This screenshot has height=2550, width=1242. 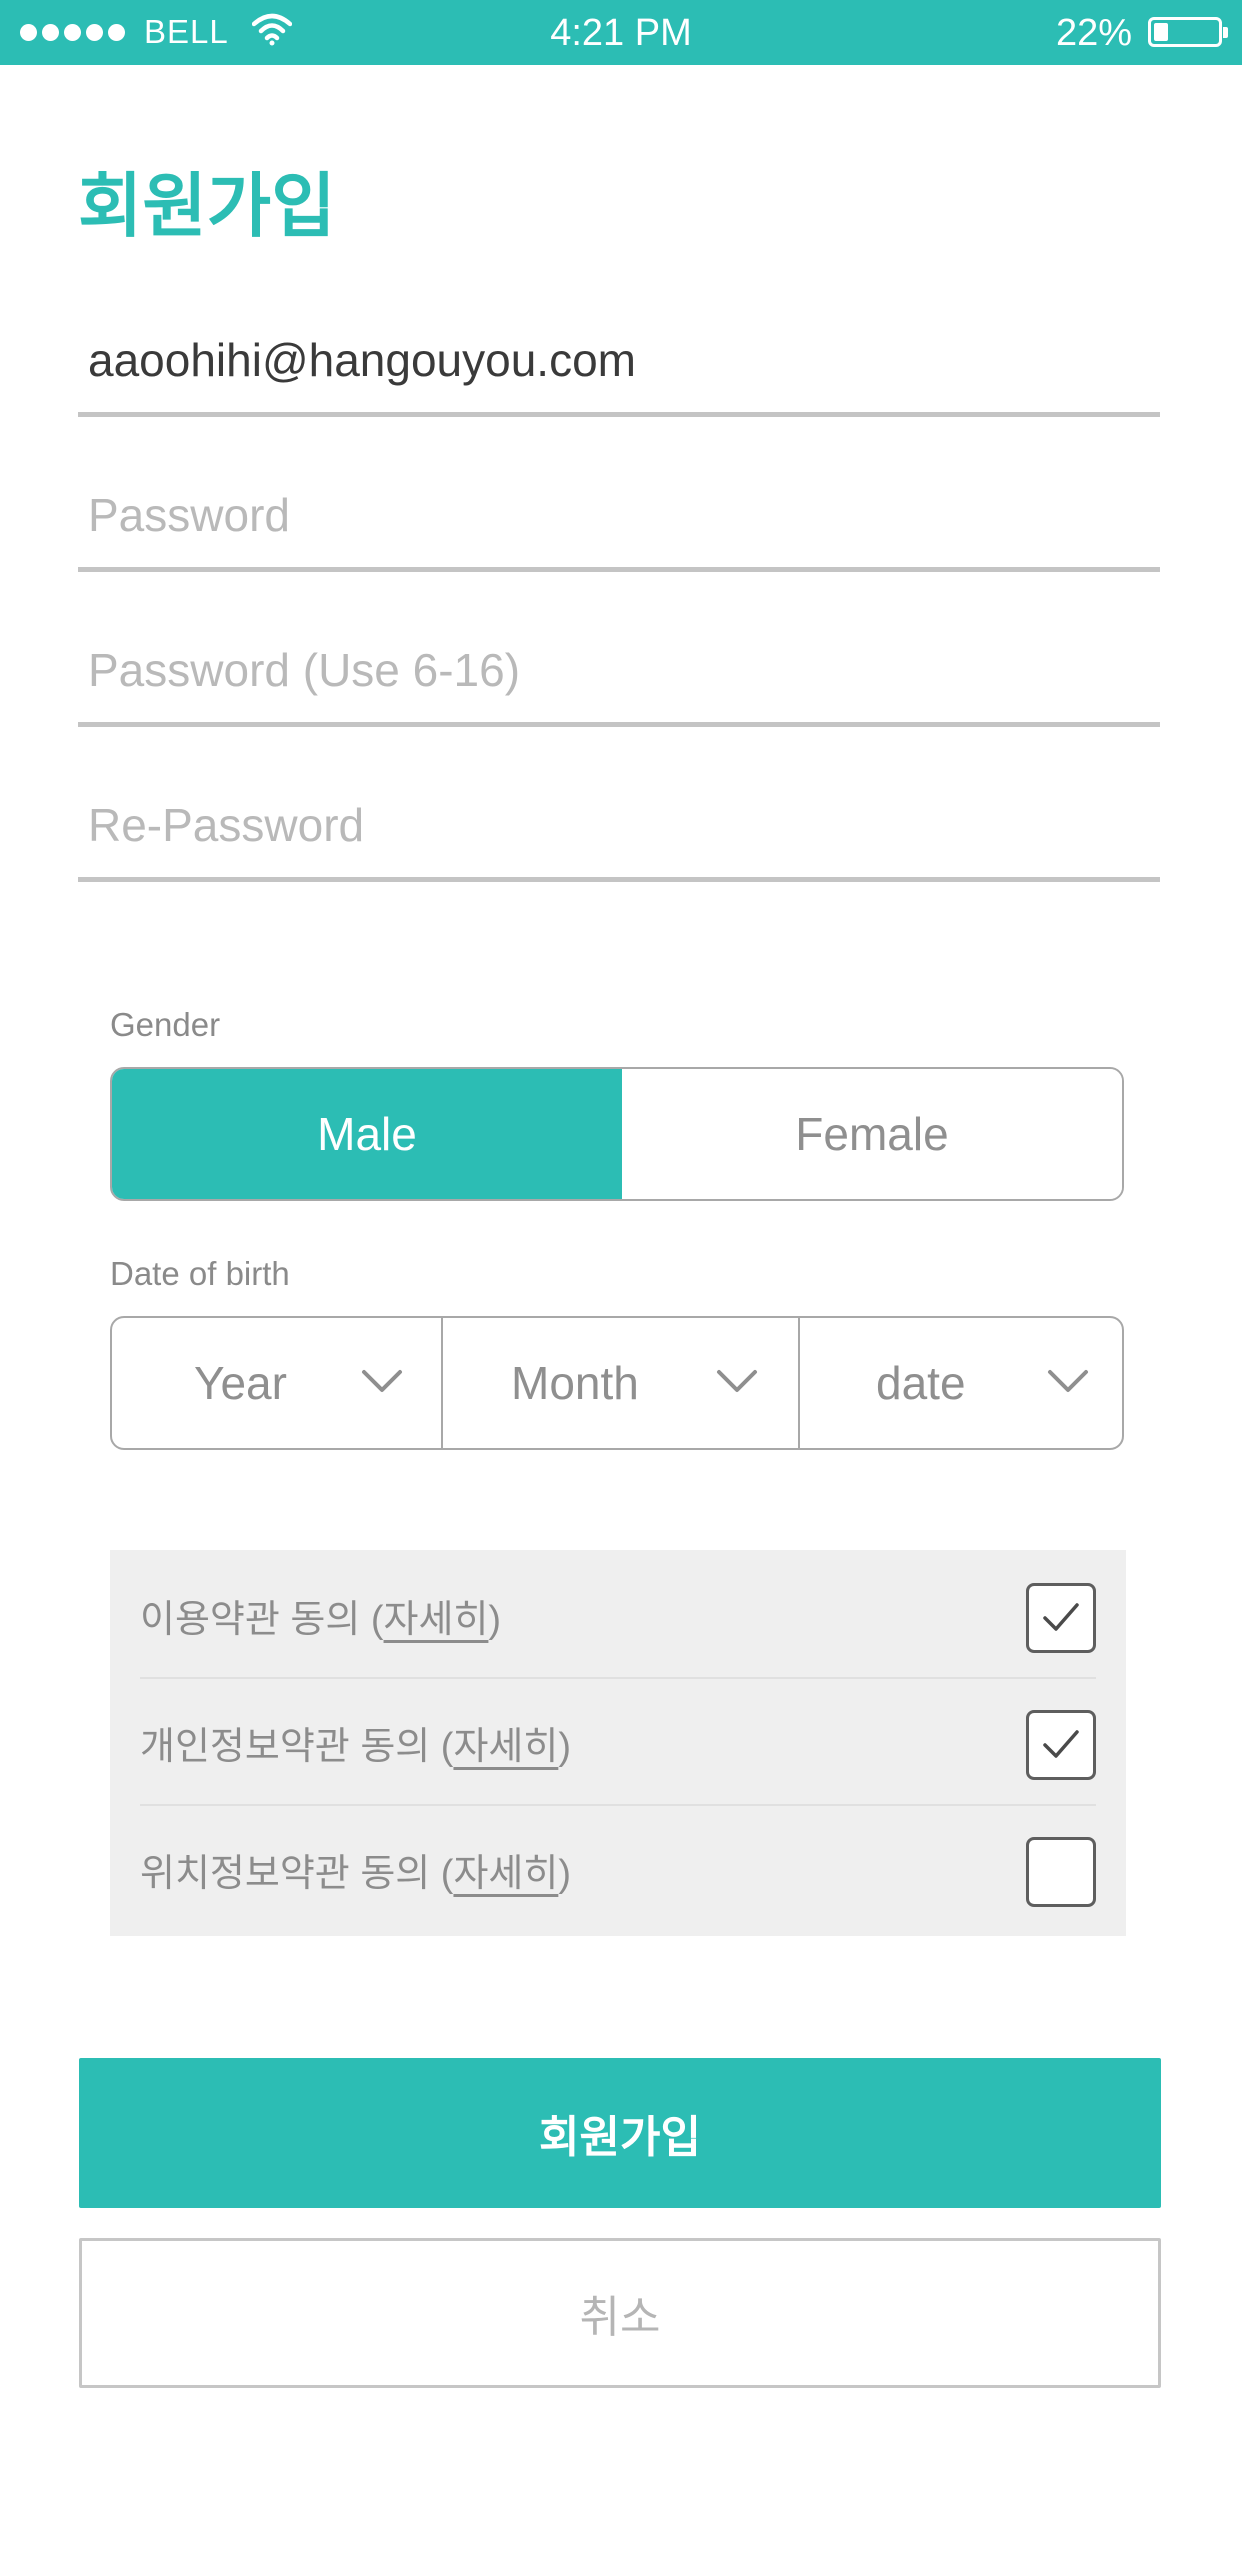 I want to click on gender-segmented-control: Male Female, so click(x=617, y=1134).